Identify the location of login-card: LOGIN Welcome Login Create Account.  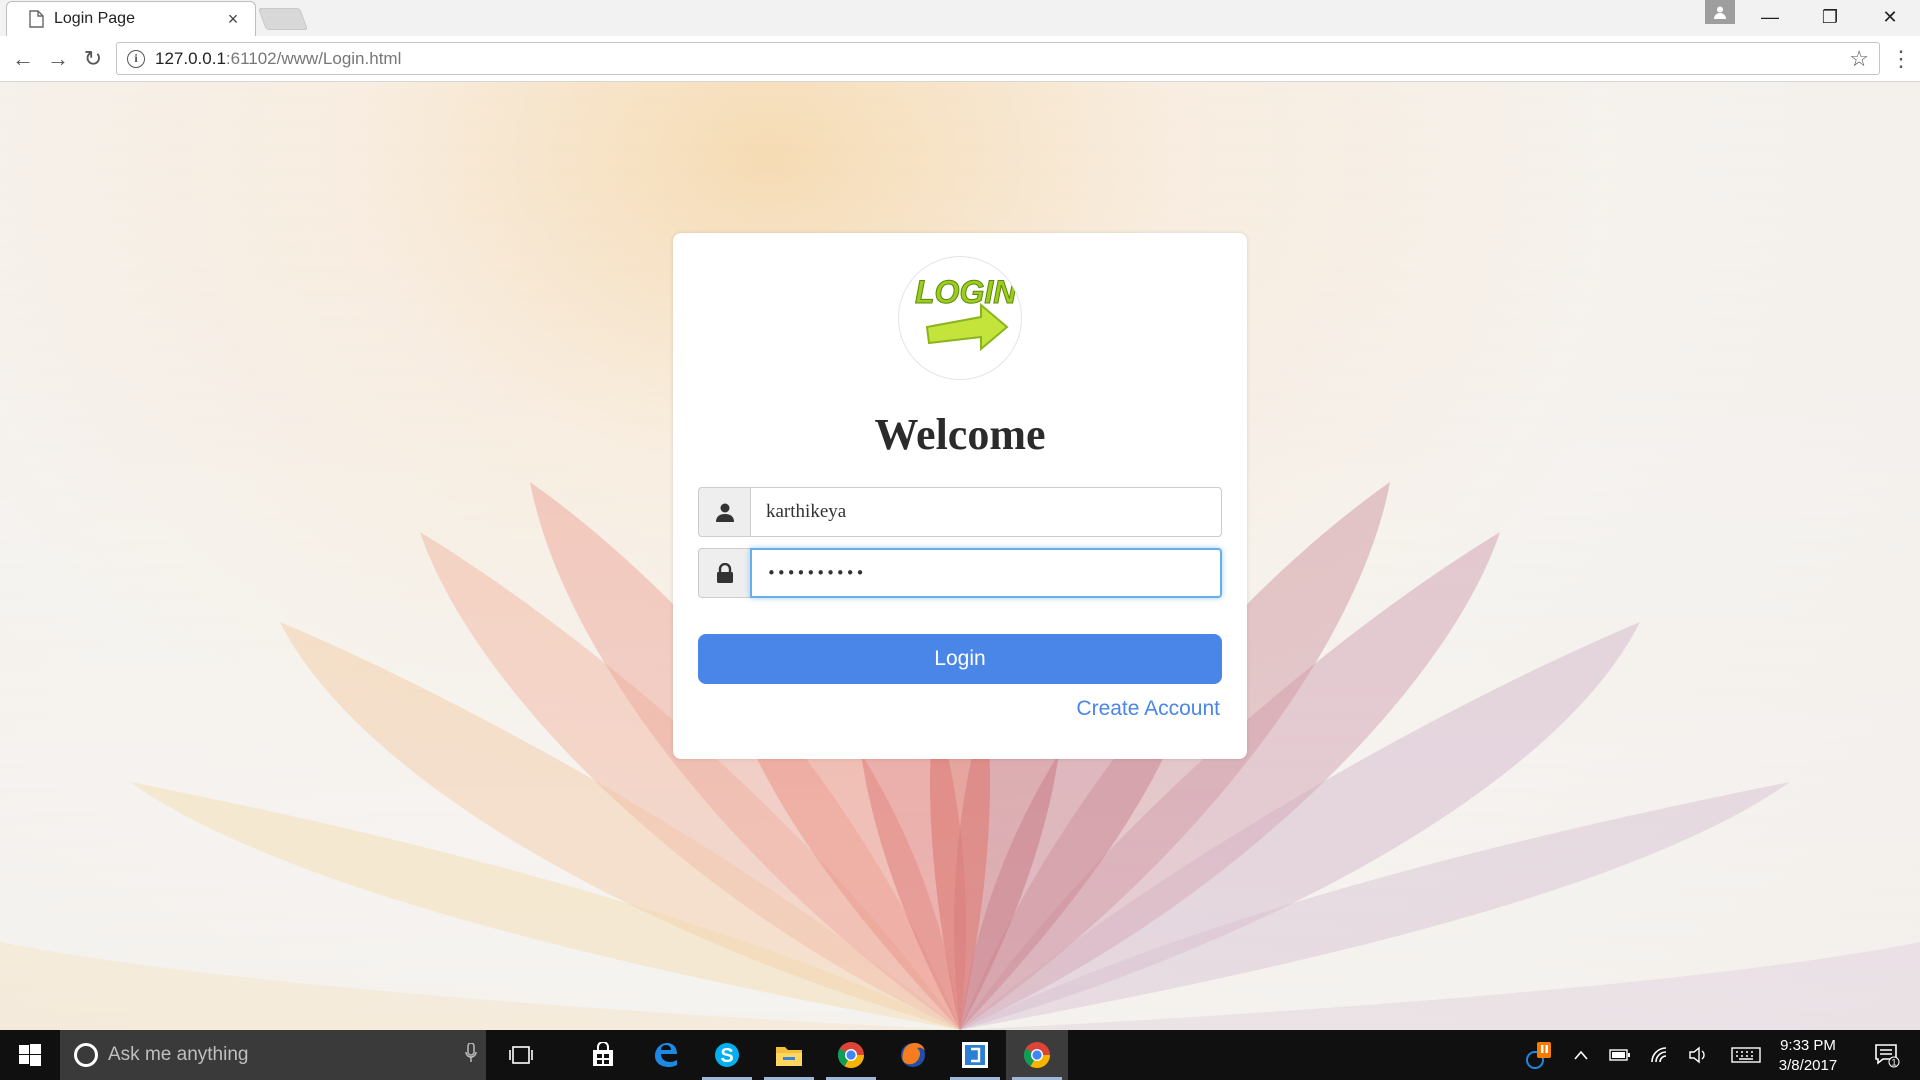
(960, 496).